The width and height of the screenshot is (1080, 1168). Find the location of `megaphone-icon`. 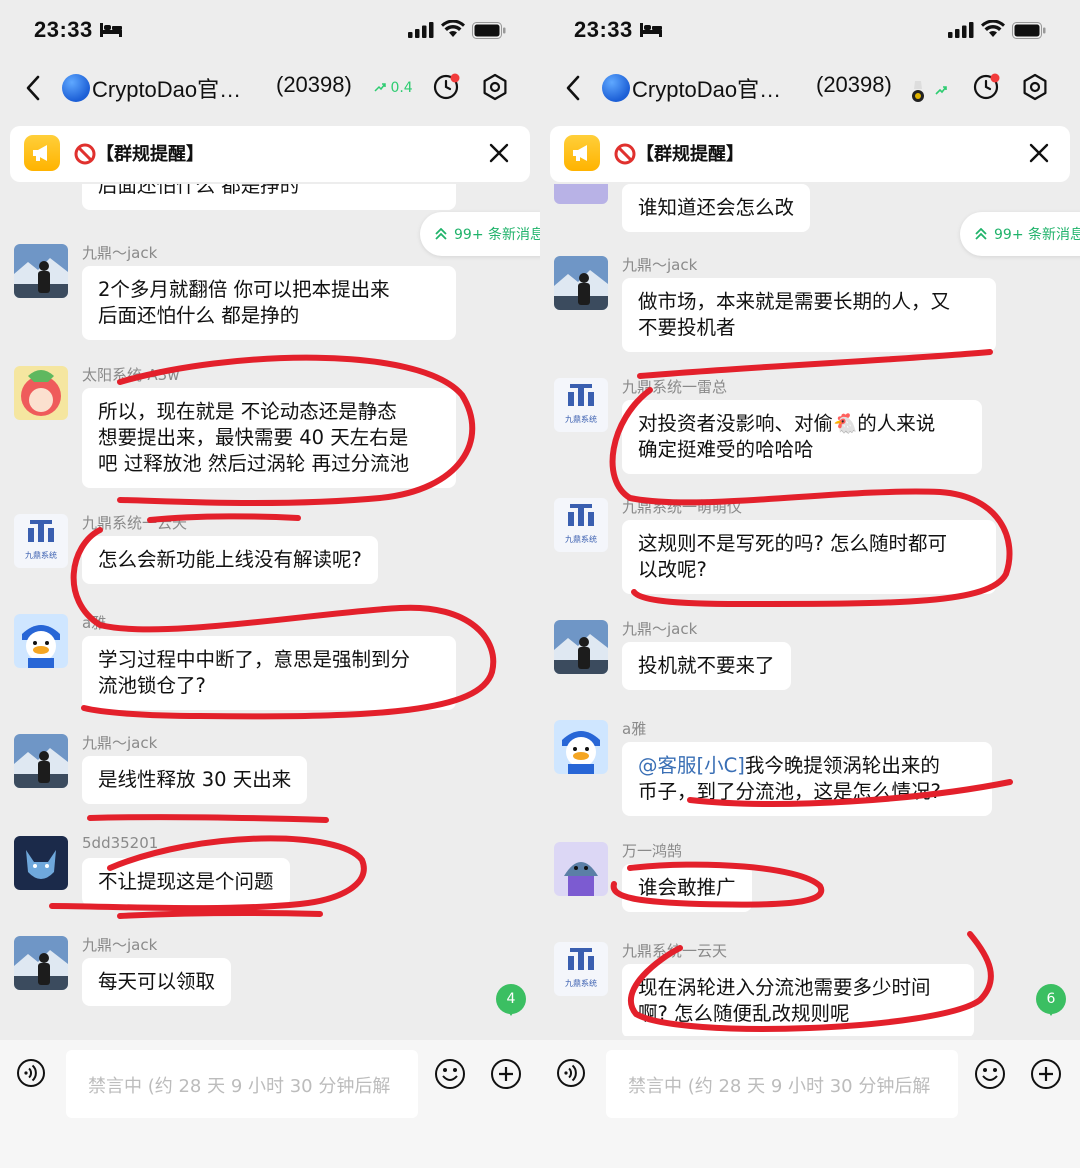

megaphone-icon is located at coordinates (42, 153).